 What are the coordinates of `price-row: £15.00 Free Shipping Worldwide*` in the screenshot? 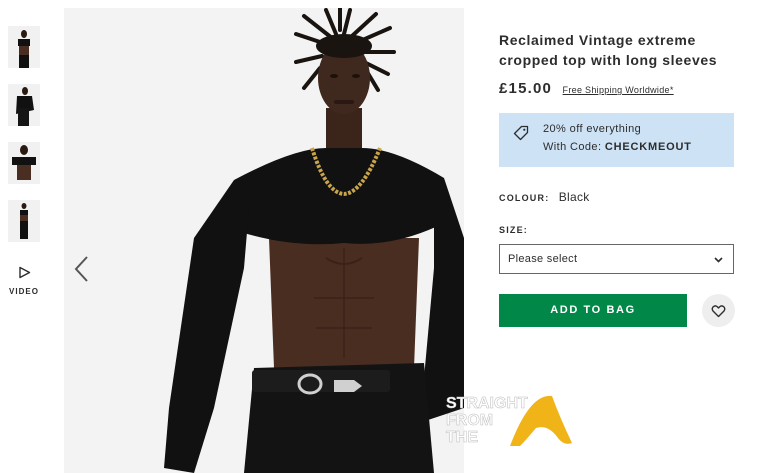 It's located at (617, 90).